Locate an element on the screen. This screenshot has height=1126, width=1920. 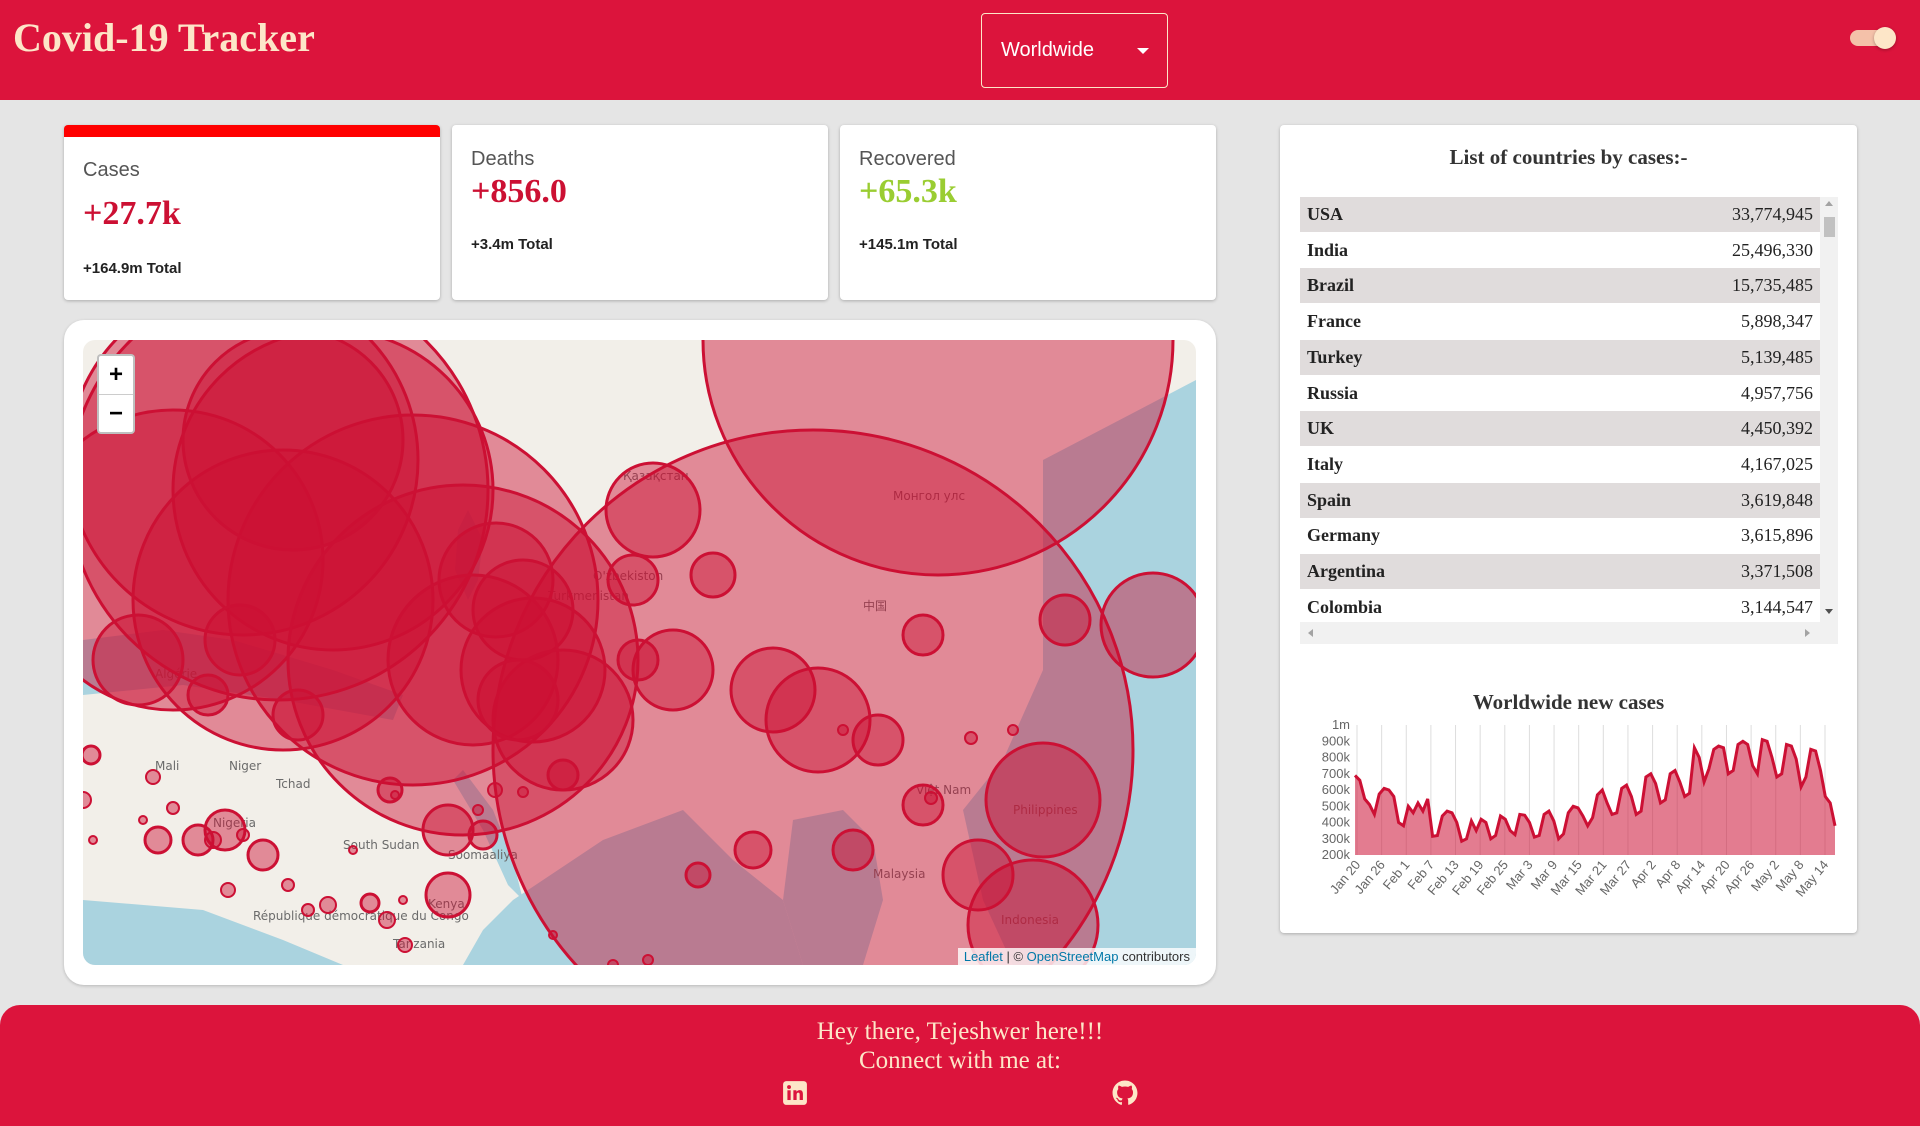
zoom-out-button: − is located at coordinates (116, 413).